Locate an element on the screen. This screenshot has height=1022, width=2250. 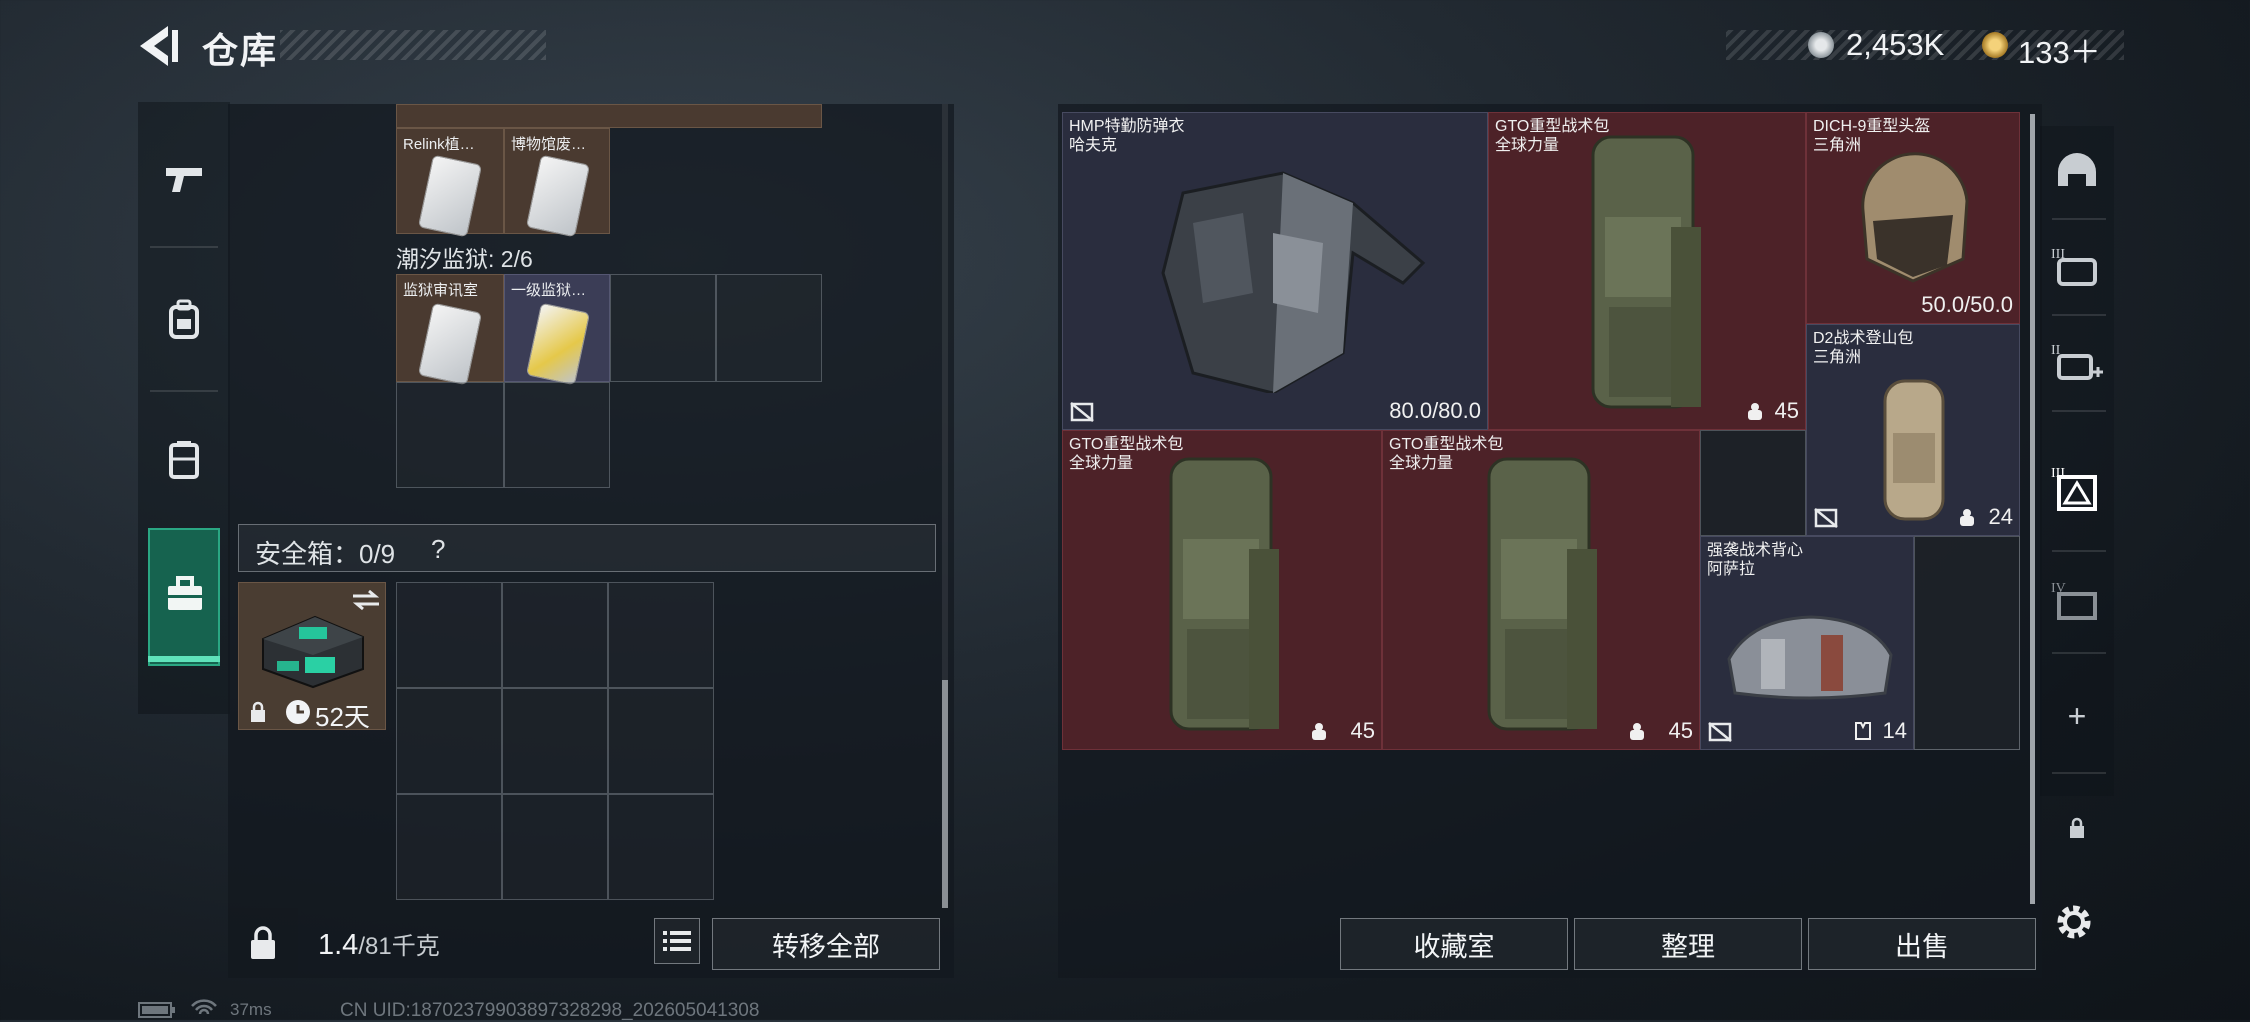
silver-amount: 2,453K is located at coordinates (1895, 44).